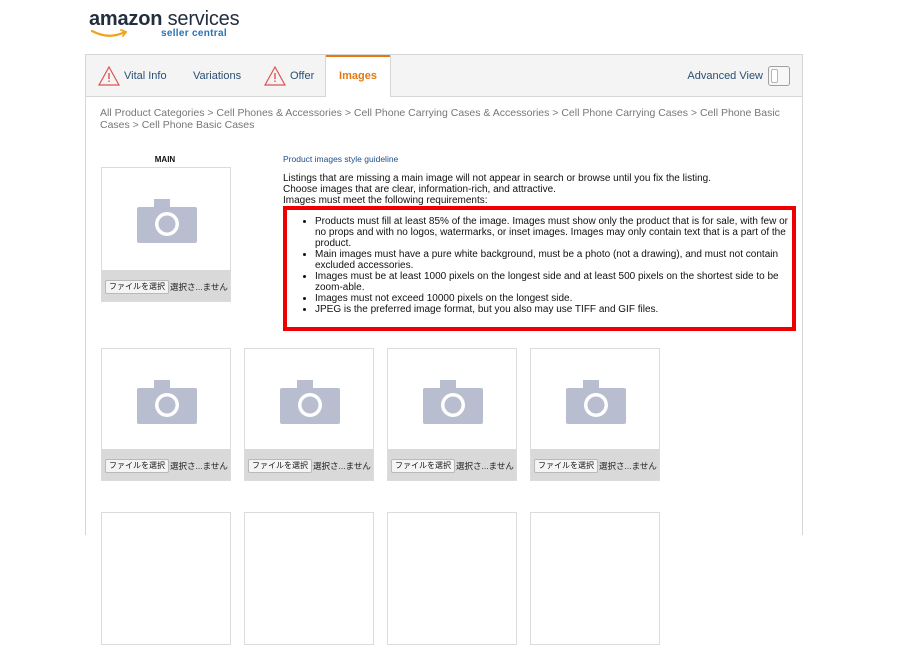 This screenshot has width=920, height=645. I want to click on tab-label: Offer, so click(302, 75).